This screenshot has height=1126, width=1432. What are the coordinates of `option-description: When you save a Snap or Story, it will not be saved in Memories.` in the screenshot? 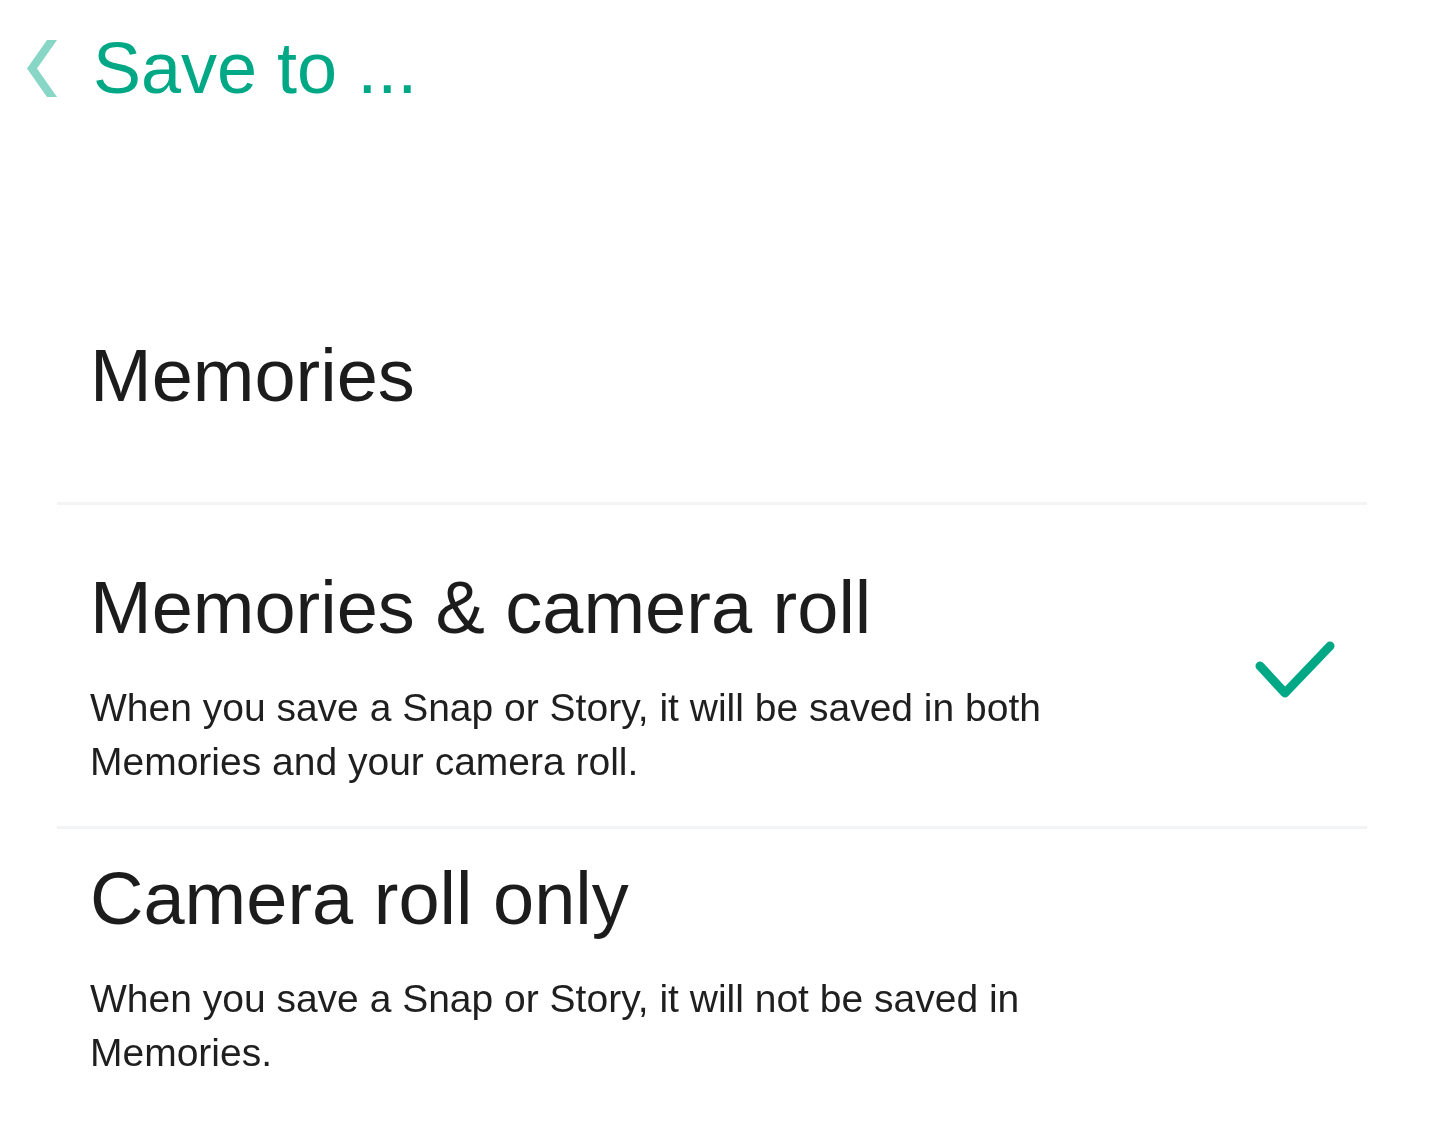 It's located at (555, 1026).